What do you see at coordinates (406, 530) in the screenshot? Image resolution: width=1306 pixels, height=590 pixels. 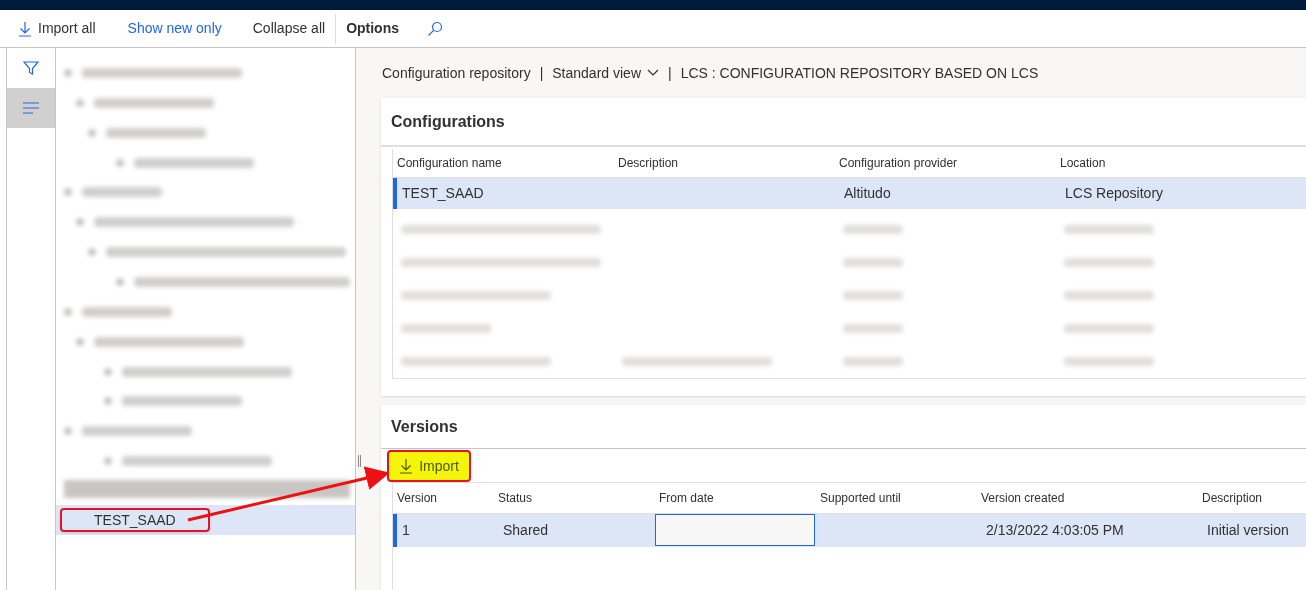 I see `table-cell-text: 1` at bounding box center [406, 530].